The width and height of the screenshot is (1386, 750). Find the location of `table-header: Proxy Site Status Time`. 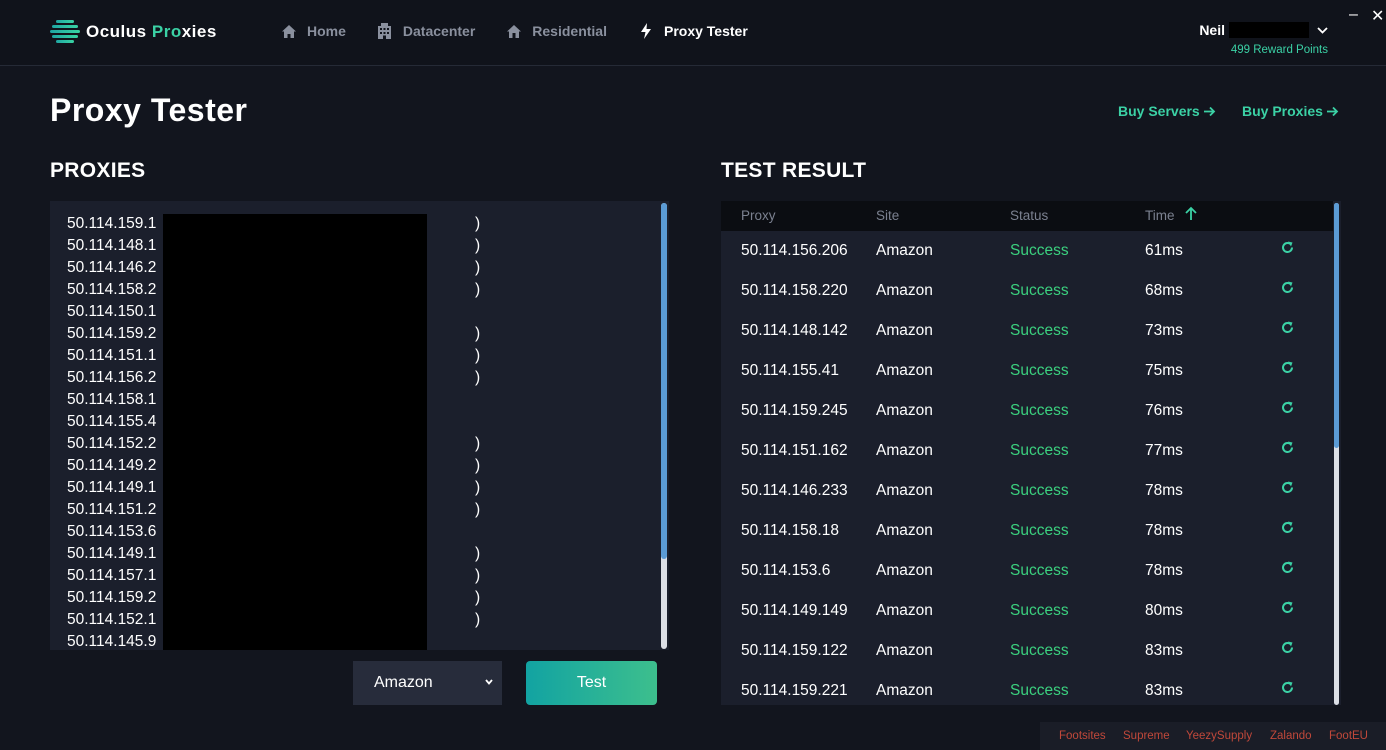

table-header: Proxy Site Status Time is located at coordinates (1027, 216).